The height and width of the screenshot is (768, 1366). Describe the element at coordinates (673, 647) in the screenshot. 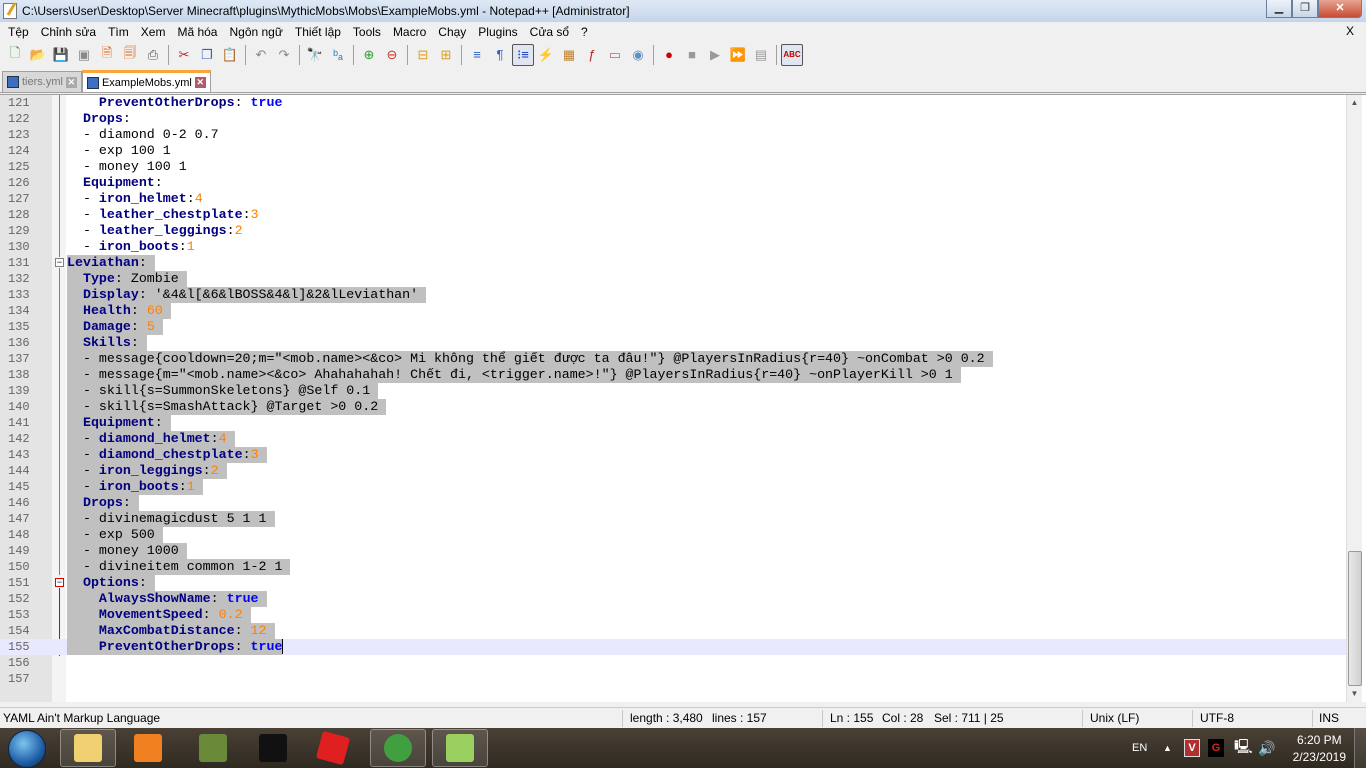

I see `code-line: 155 PreventOtherDrops: true` at that location.